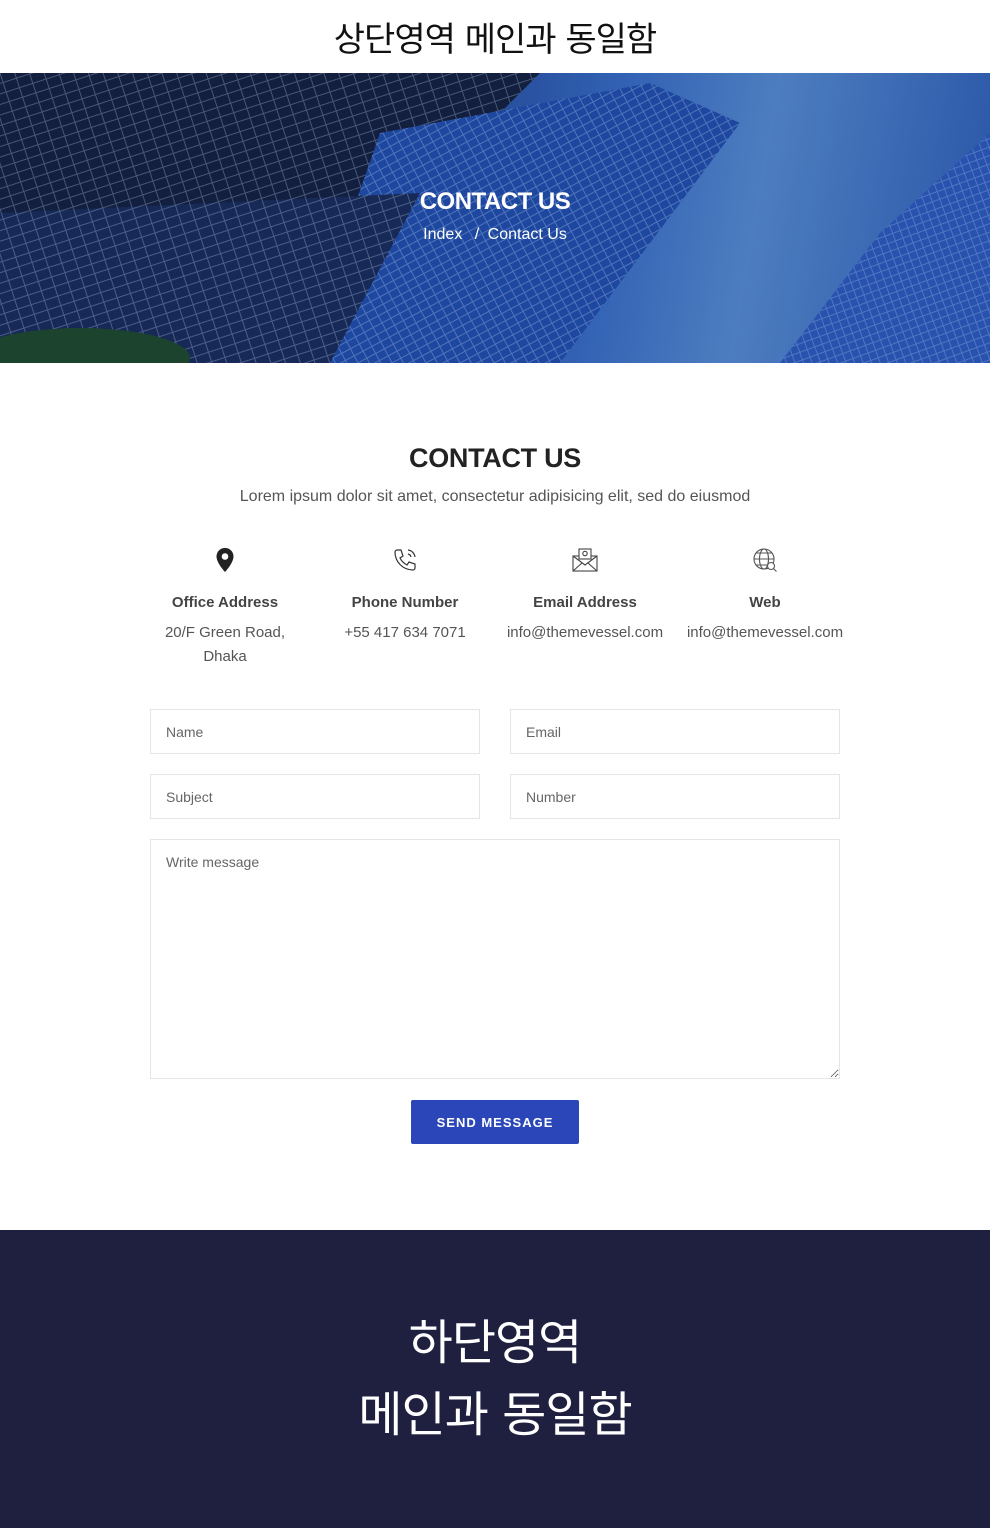 The height and width of the screenshot is (1528, 990). I want to click on footer-line2: 메인과 동일함, so click(495, 1415).